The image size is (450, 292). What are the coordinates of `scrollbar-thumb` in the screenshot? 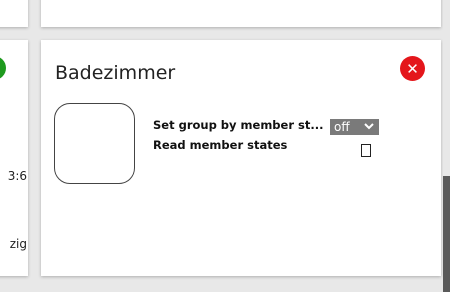 It's located at (446, 234).